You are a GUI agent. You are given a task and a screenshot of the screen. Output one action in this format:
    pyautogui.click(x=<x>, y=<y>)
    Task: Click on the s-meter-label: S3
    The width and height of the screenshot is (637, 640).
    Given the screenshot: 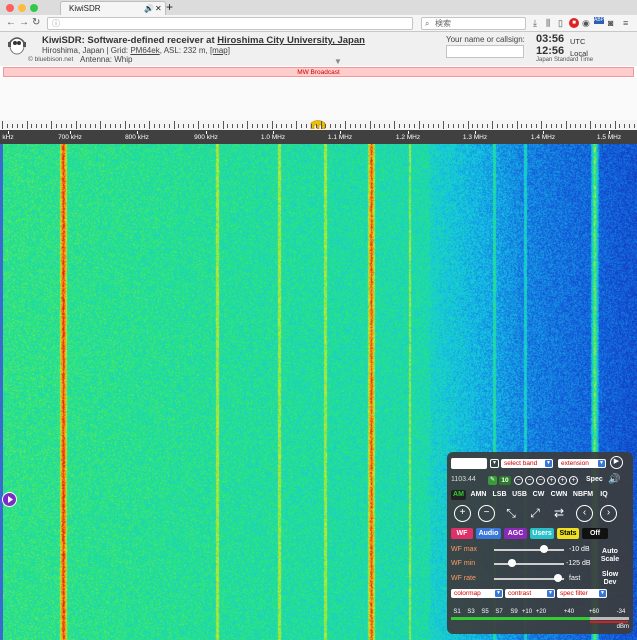 What is the action you would take?
    pyautogui.click(x=471, y=612)
    